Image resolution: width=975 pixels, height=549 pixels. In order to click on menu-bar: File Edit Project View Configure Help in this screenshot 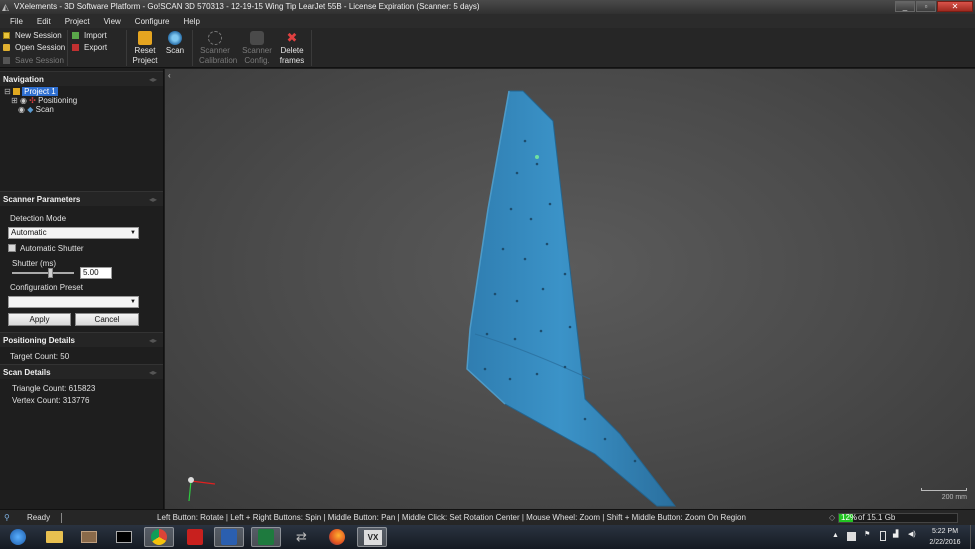, I will do `click(487, 21)`.